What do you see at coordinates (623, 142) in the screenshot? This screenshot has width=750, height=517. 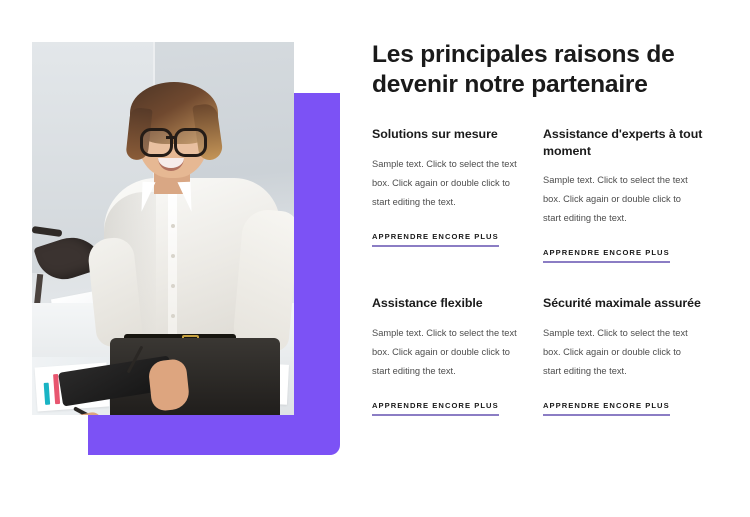 I see `feature-card-title: Assistance d'experts à tout moment` at bounding box center [623, 142].